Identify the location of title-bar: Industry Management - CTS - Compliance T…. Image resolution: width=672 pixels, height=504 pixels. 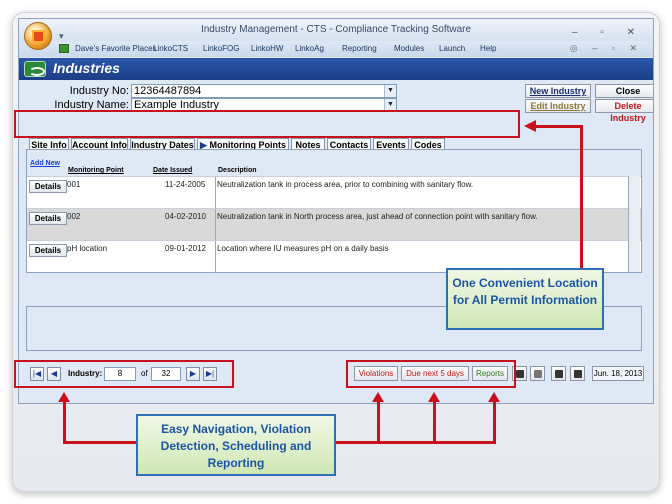
(336, 30).